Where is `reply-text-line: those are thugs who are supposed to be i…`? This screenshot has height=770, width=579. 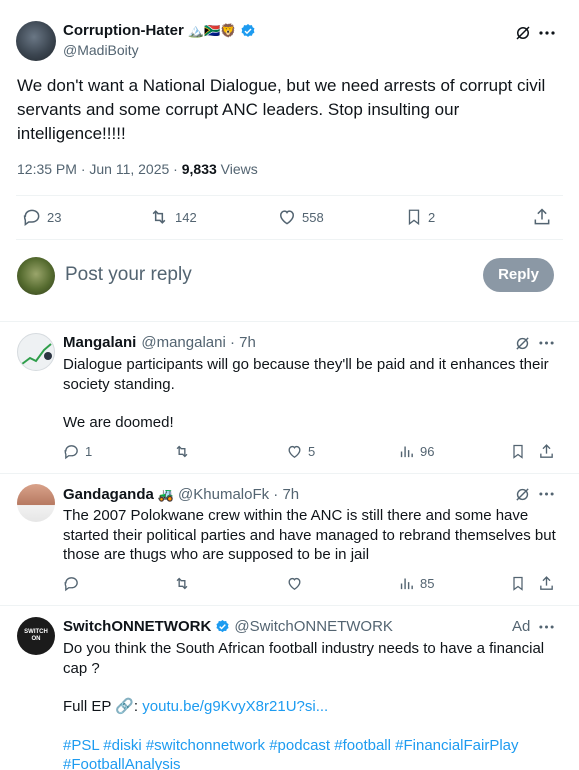
reply-text-line: those are thugs who are supposed to be i… is located at coordinates (216, 554).